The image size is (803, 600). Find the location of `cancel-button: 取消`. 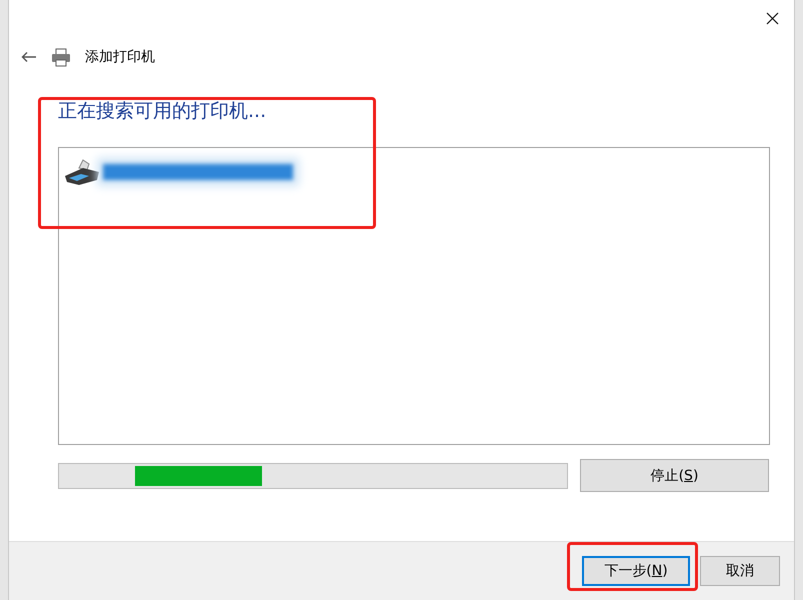

cancel-button: 取消 is located at coordinates (740, 571).